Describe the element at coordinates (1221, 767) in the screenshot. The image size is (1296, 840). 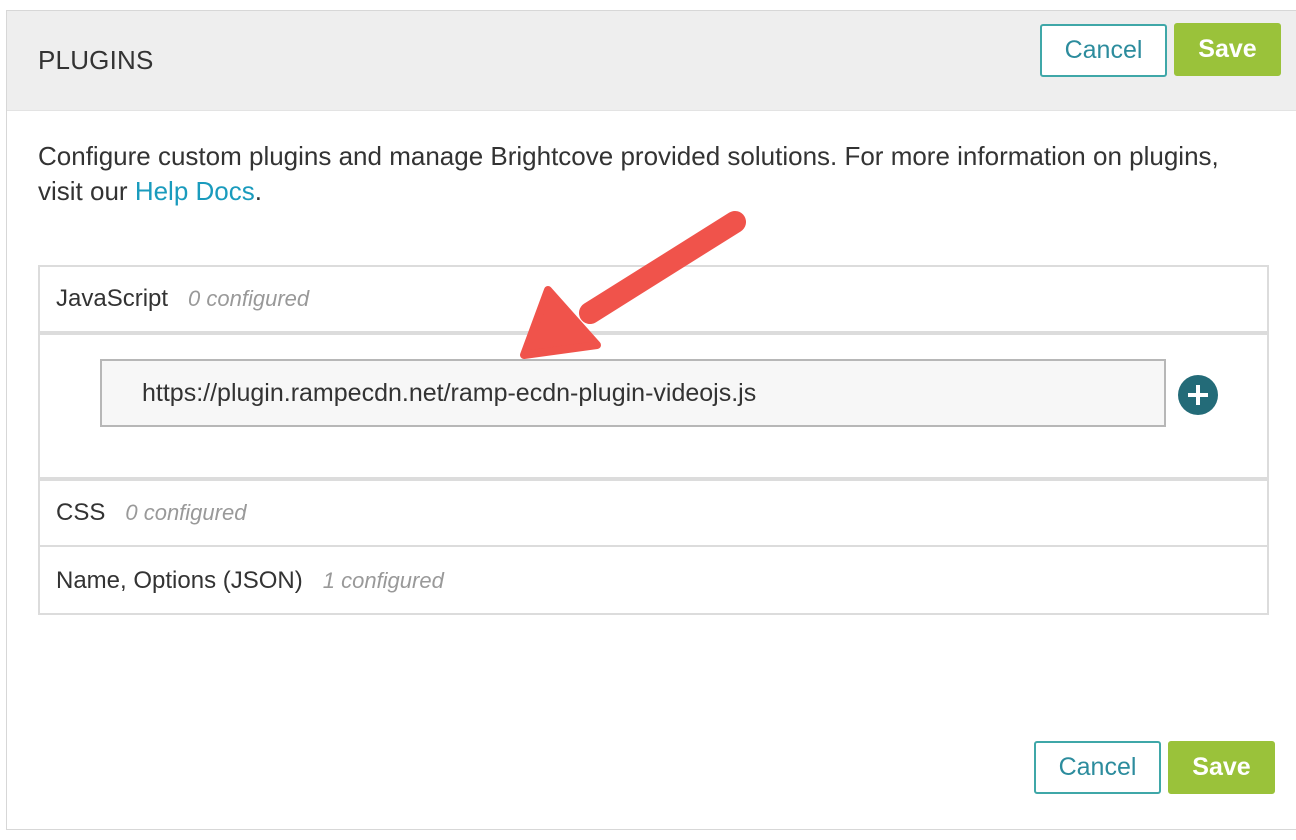
I see `footer-save-button: Save` at that location.